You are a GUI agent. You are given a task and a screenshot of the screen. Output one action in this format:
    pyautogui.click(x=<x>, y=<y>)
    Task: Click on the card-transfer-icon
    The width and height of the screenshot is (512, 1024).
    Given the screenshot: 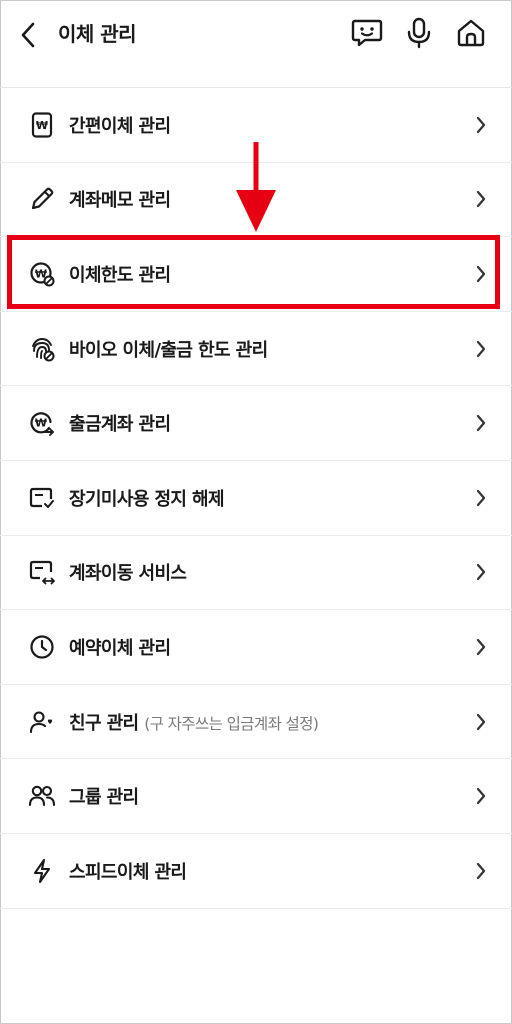 What is the action you would take?
    pyautogui.click(x=42, y=572)
    